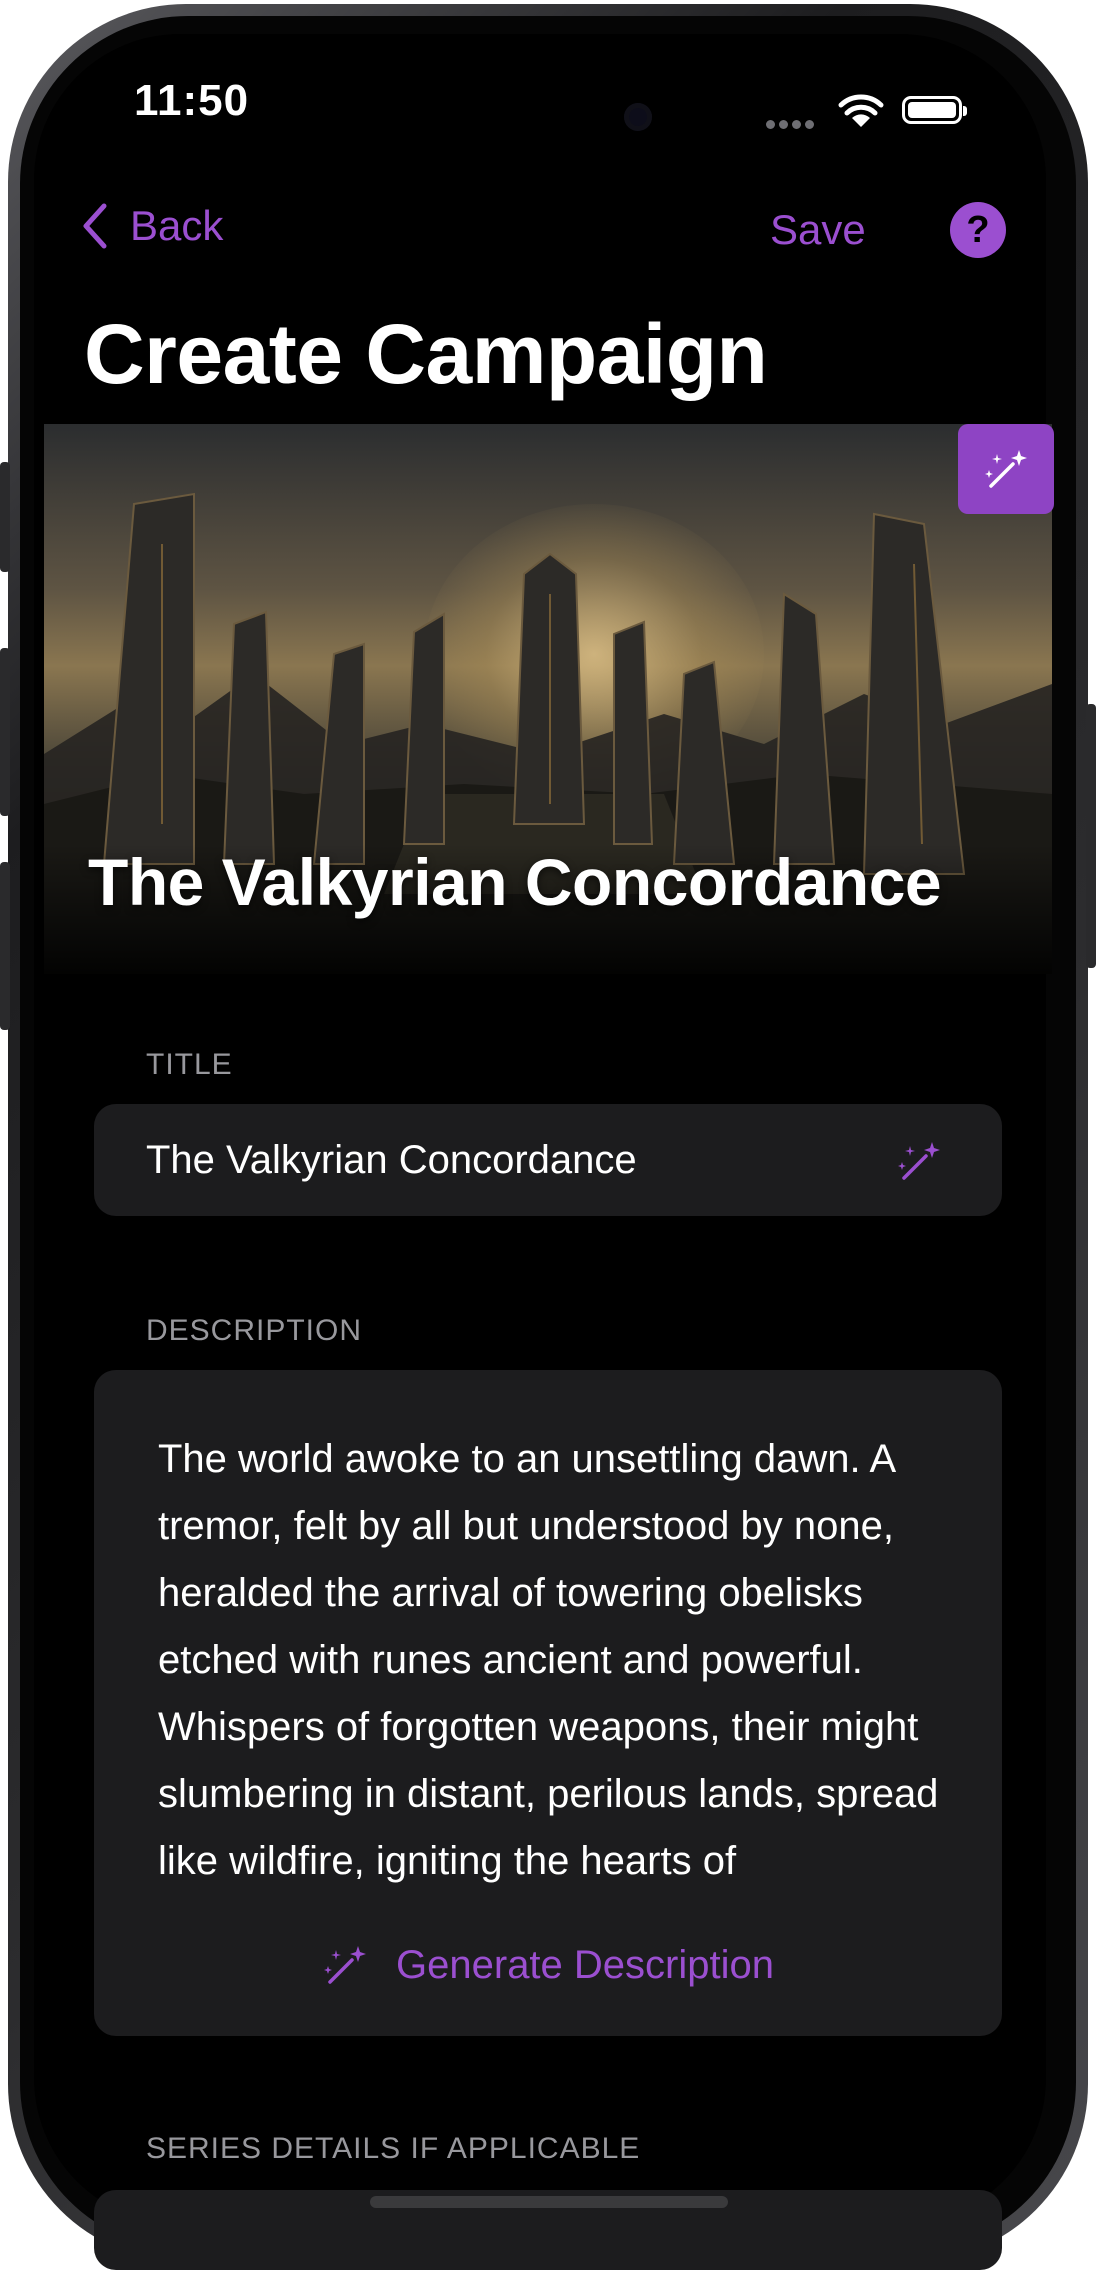 This screenshot has width=1096, height=2270. I want to click on description-label: DESCRIPTION, so click(254, 1330).